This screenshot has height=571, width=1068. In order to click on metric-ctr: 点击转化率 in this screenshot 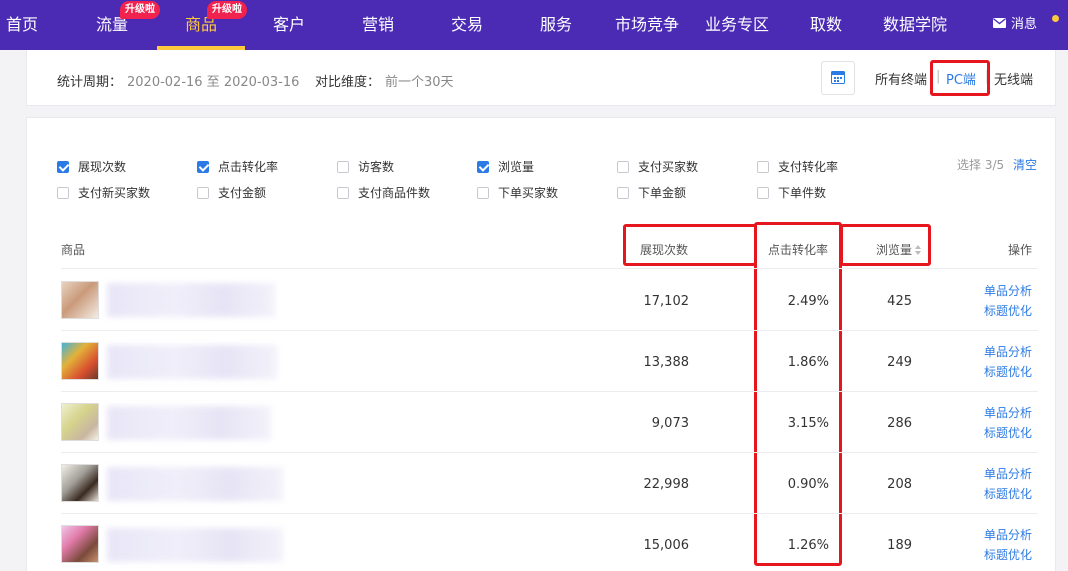, I will do `click(237, 166)`.